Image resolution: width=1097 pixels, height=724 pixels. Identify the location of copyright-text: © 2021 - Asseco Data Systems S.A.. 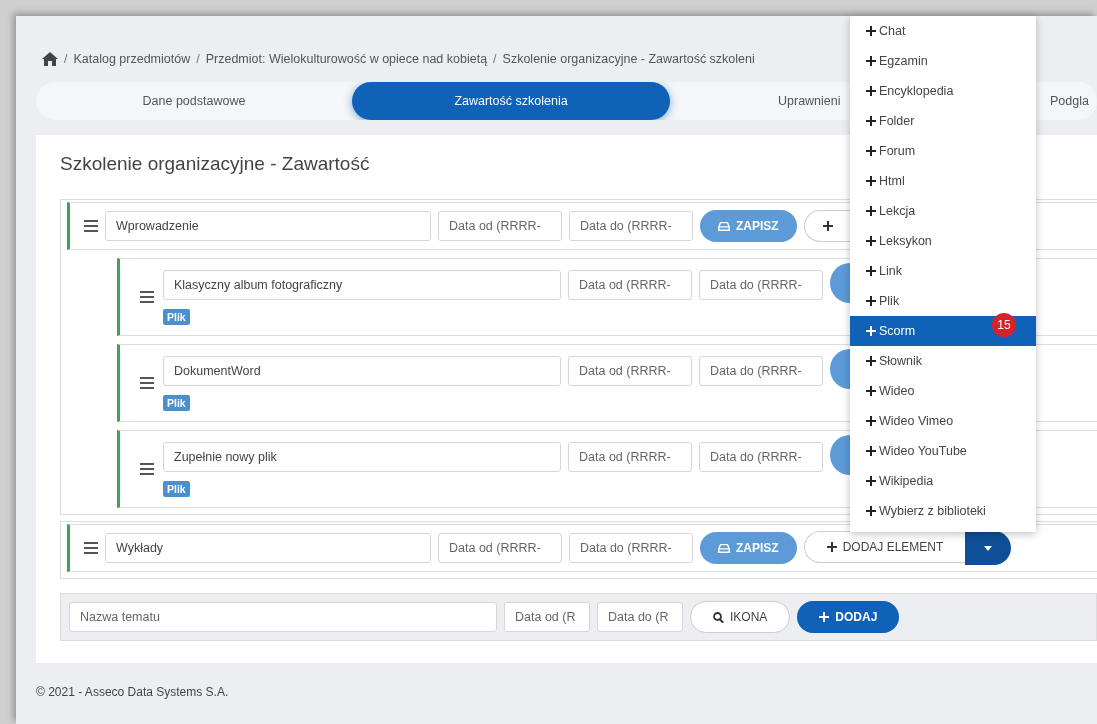
(133, 692).